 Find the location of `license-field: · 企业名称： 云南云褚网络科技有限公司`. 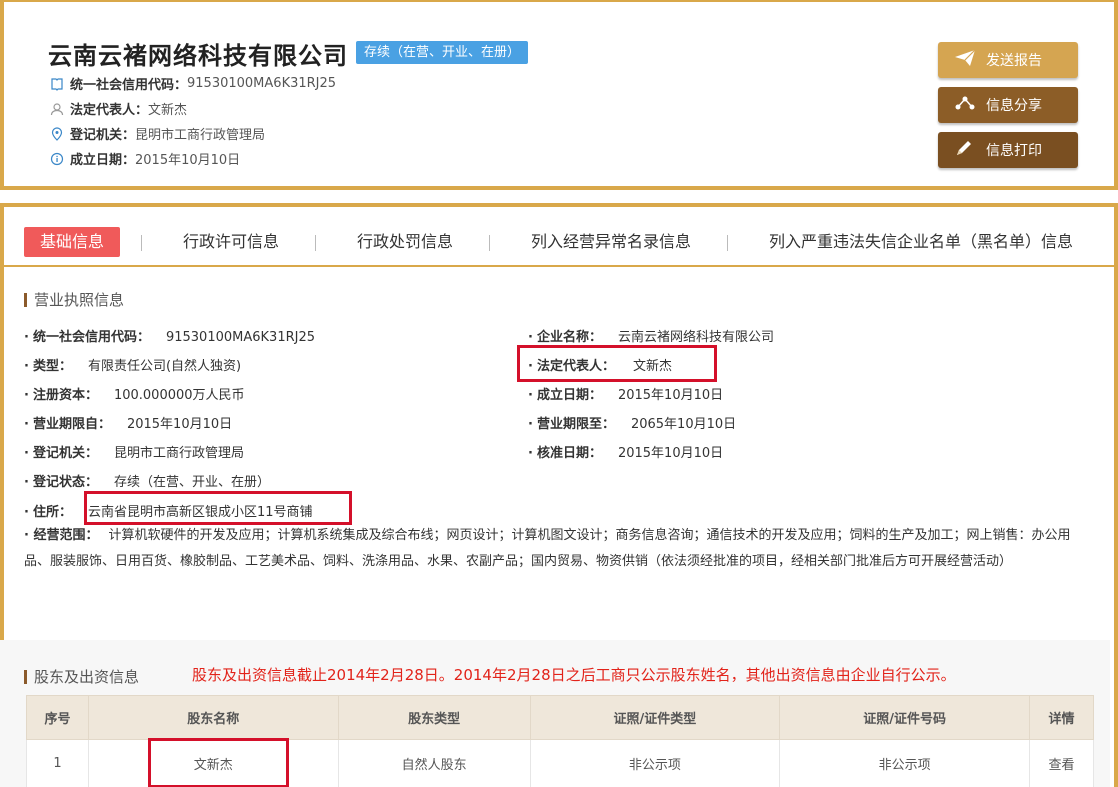

license-field: · 企业名称： 云南云褚网络科技有限公司 is located at coordinates (651, 337).